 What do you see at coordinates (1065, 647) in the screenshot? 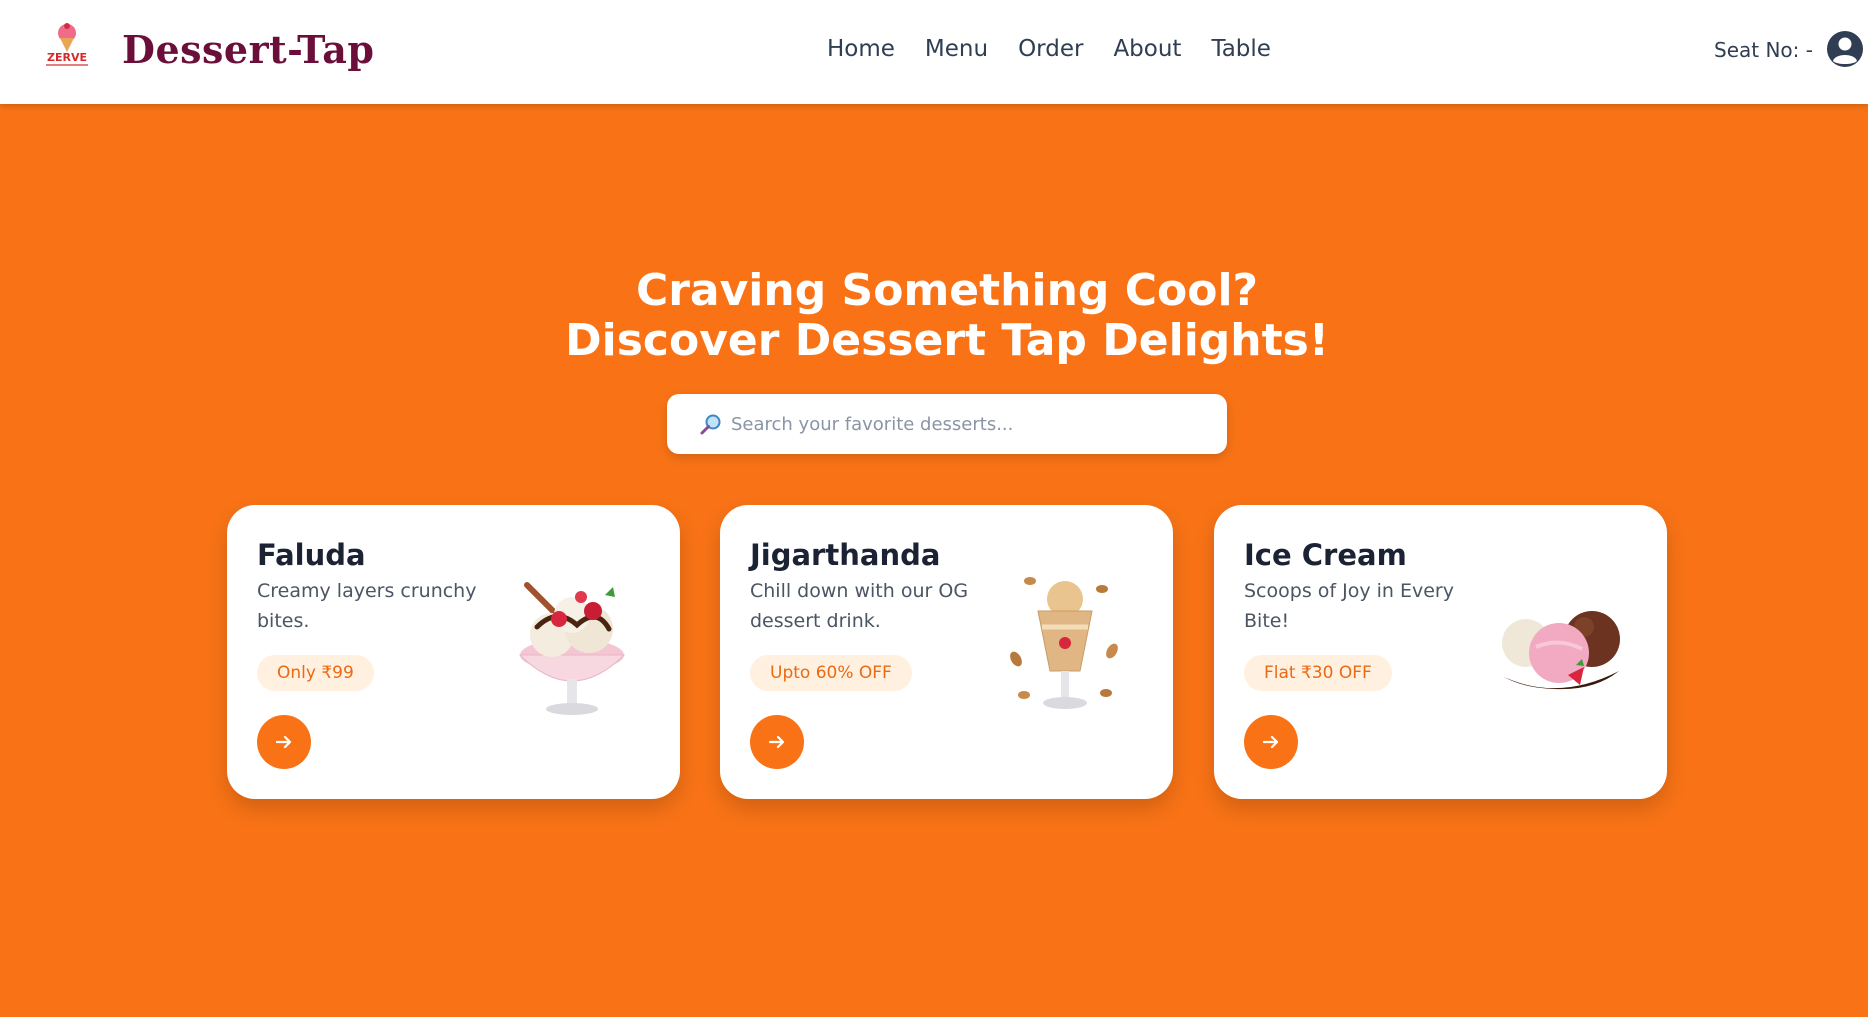
I see `jigarthanda-drink-image` at bounding box center [1065, 647].